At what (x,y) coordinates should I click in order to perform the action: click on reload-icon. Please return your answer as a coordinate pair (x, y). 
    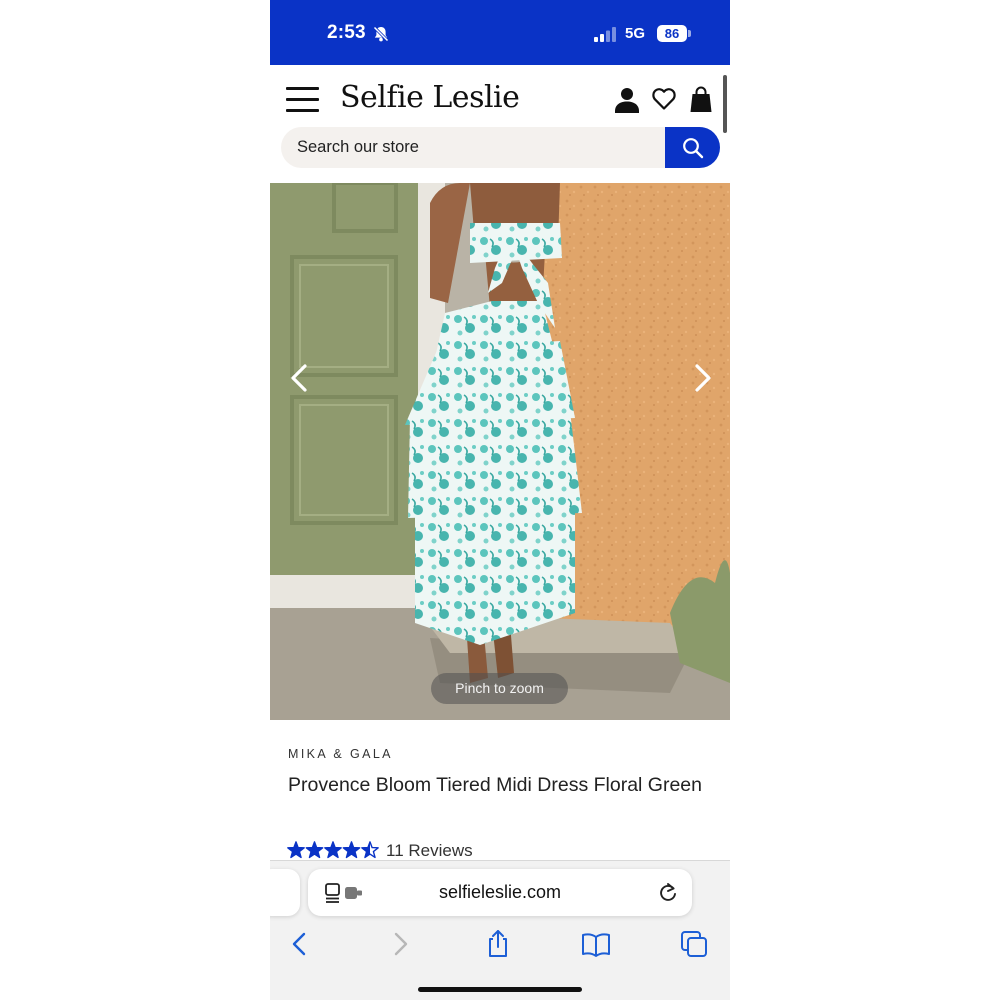
    Looking at the image, I should click on (668, 893).